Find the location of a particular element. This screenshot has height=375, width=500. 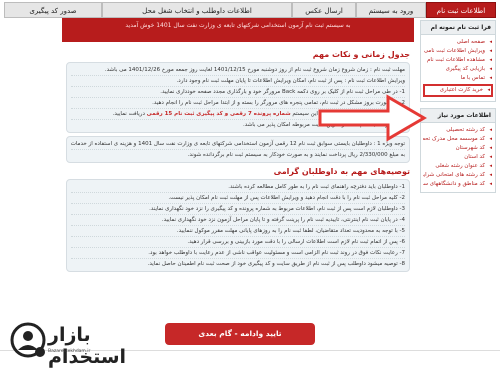

sidebar-item-contact: تماس با ما is located at coordinates (458, 78).